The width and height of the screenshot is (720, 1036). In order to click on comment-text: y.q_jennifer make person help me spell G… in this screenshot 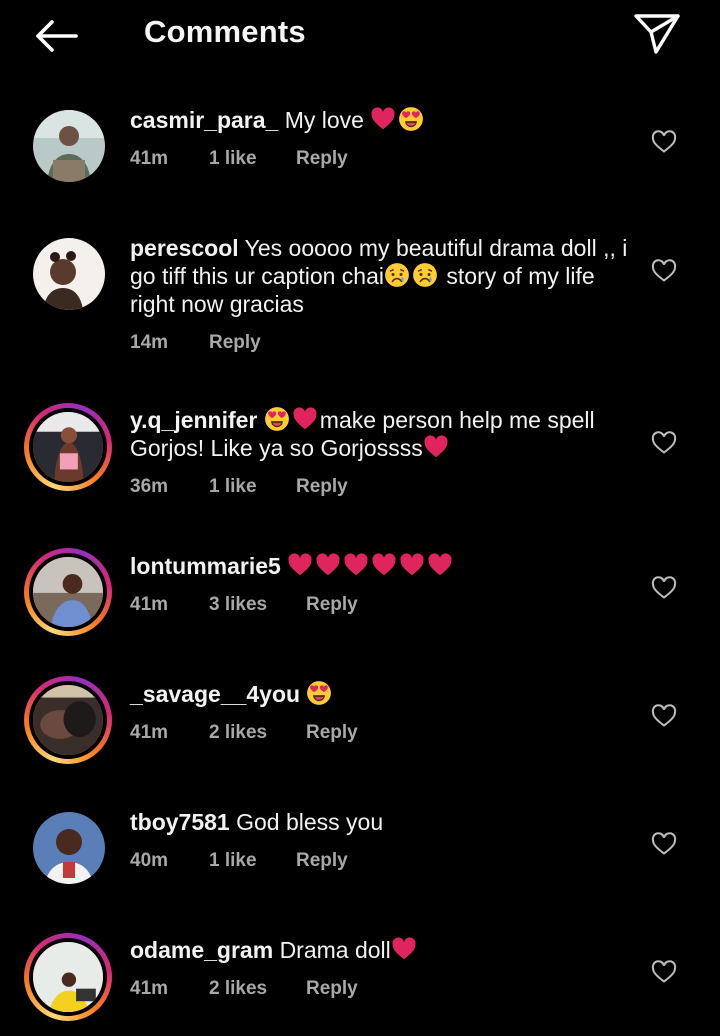, I will do `click(380, 434)`.